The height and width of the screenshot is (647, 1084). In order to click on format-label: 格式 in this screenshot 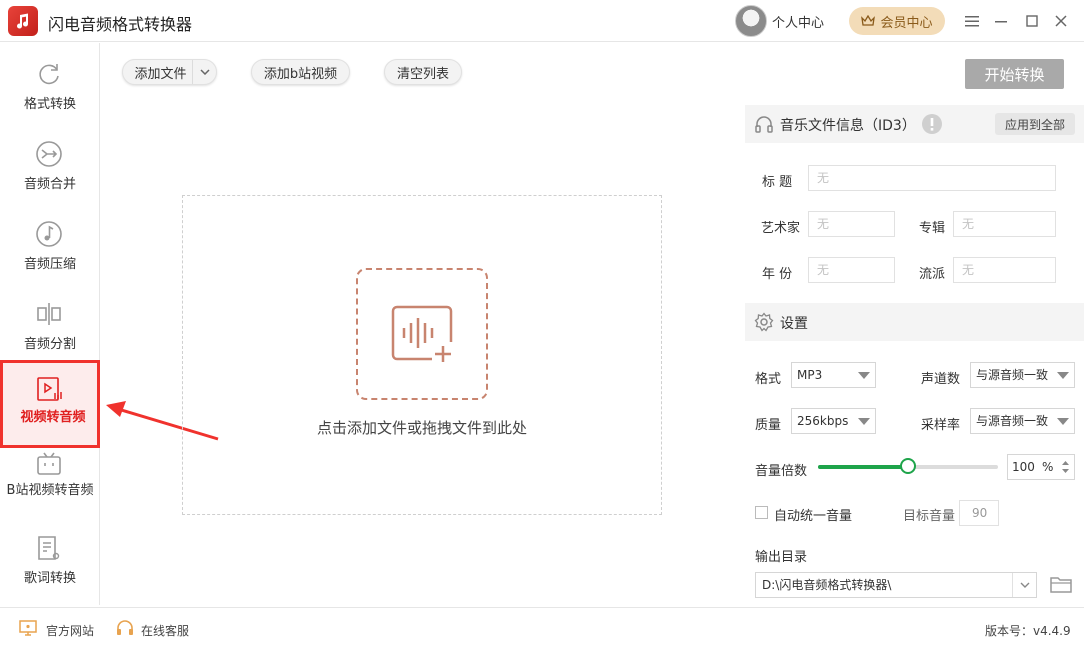, I will do `click(768, 379)`.